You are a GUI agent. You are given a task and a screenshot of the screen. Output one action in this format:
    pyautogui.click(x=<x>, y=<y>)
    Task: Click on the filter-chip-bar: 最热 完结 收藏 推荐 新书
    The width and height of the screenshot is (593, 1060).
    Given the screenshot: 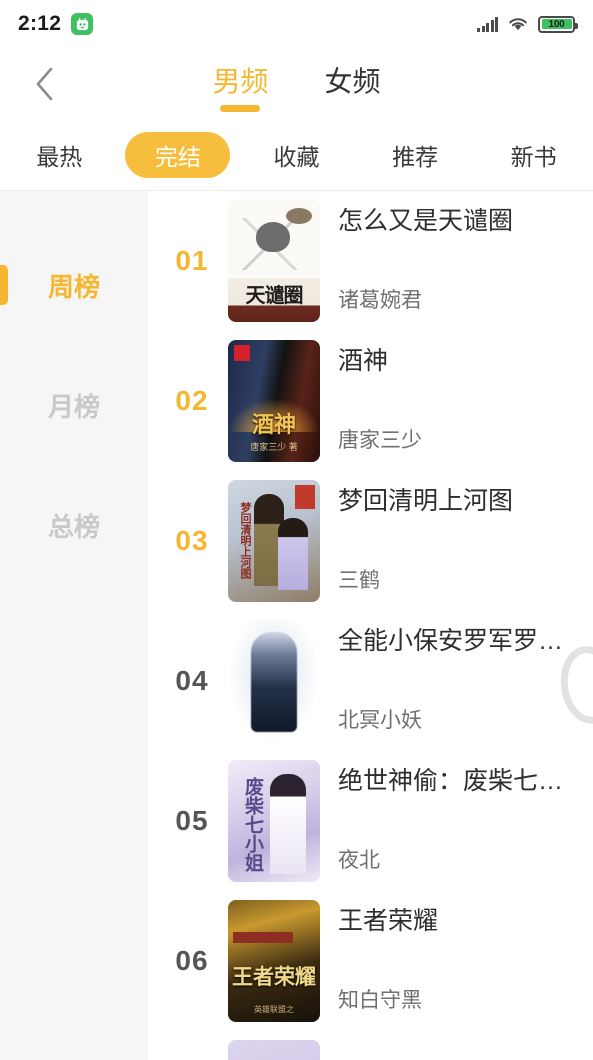 What is the action you would take?
    pyautogui.click(x=296, y=155)
    